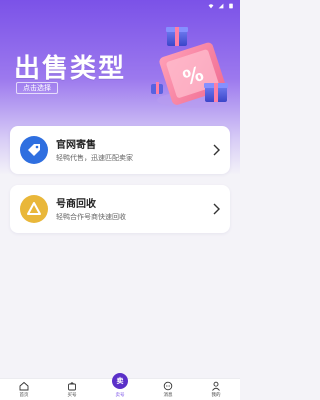  I want to click on tab-messages: 消息, so click(168, 389).